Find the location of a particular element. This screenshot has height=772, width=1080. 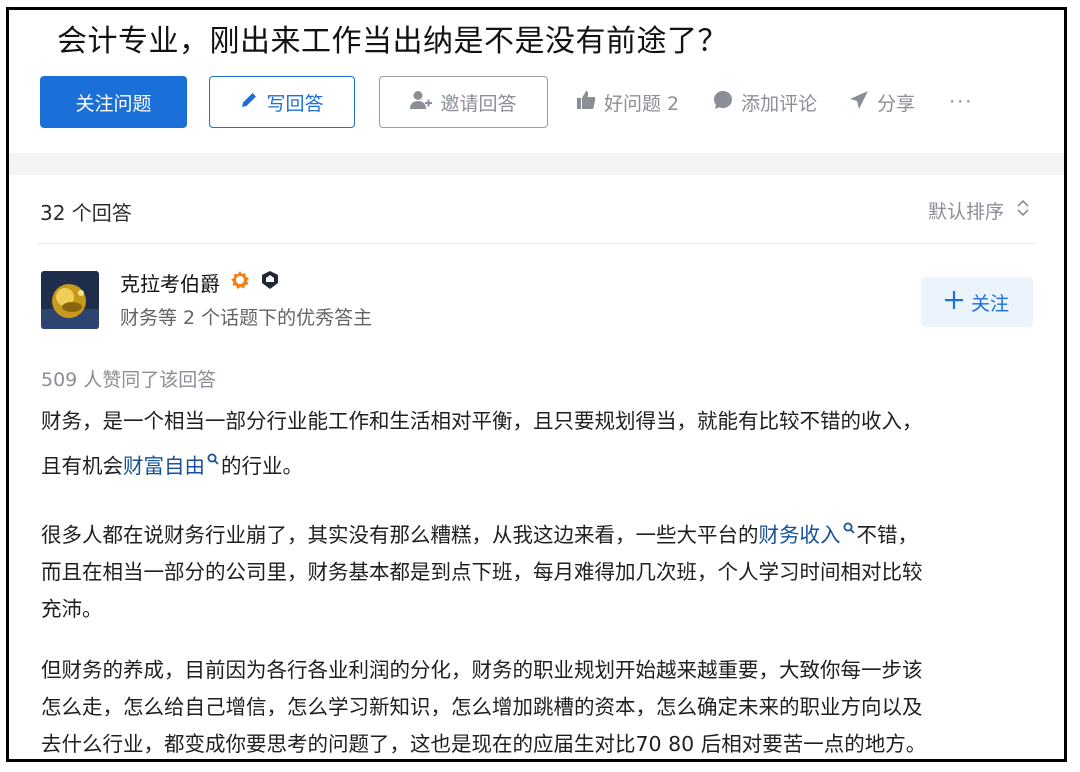

write-answer-button: 写回答 is located at coordinates (282, 102).